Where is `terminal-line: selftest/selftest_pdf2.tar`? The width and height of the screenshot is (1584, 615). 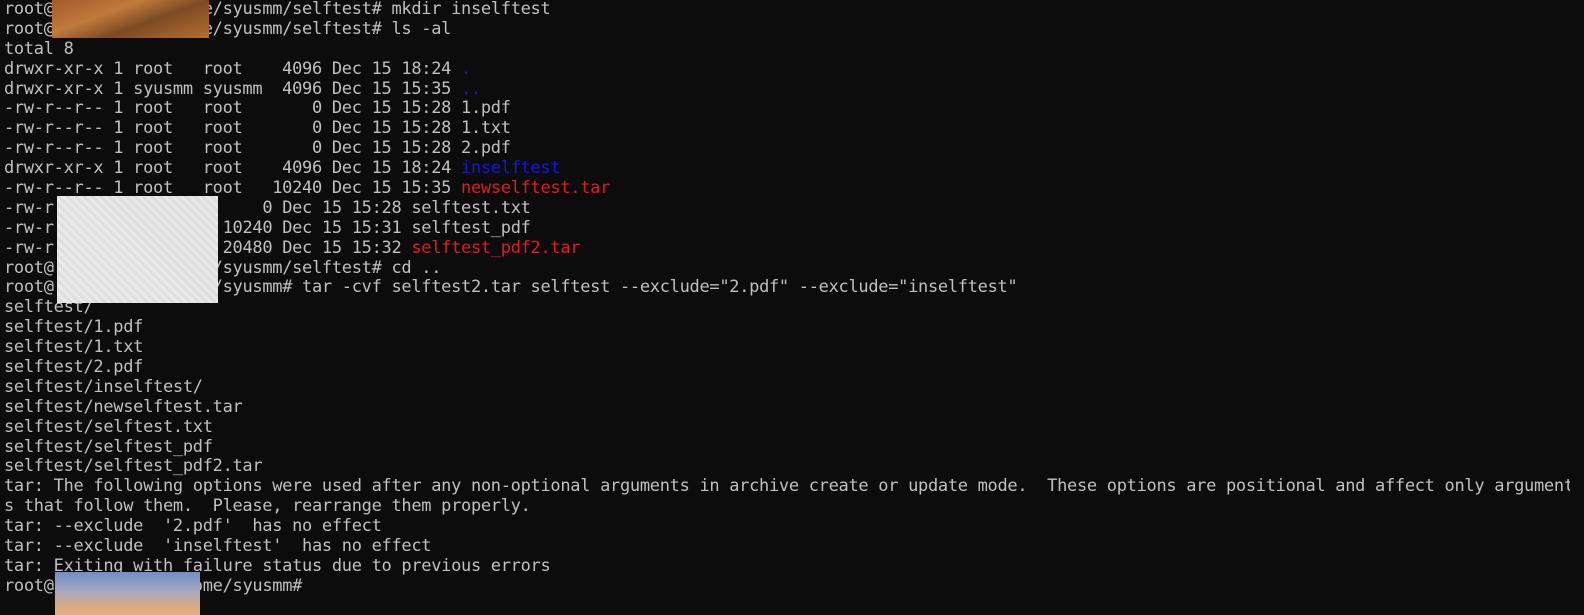 terminal-line: selftest/selftest_pdf2.tar is located at coordinates (789, 467).